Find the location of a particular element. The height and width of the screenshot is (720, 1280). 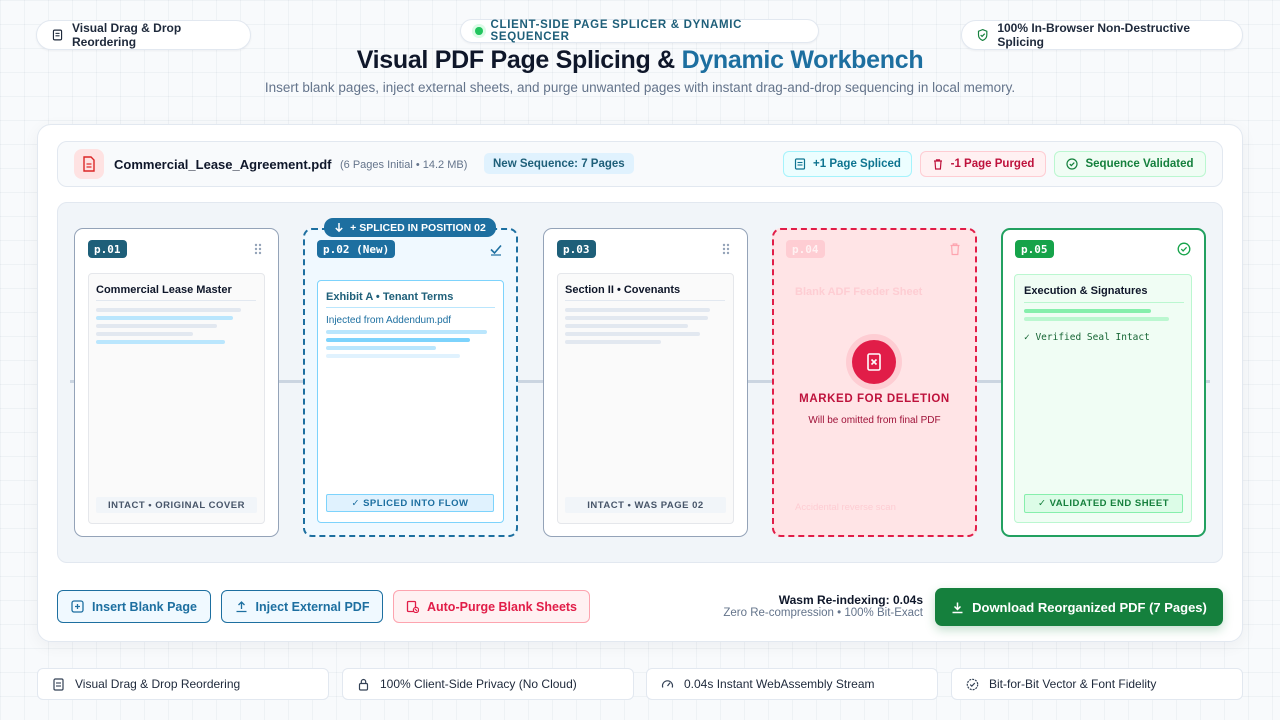

delete-marker-circle is located at coordinates (874, 362).